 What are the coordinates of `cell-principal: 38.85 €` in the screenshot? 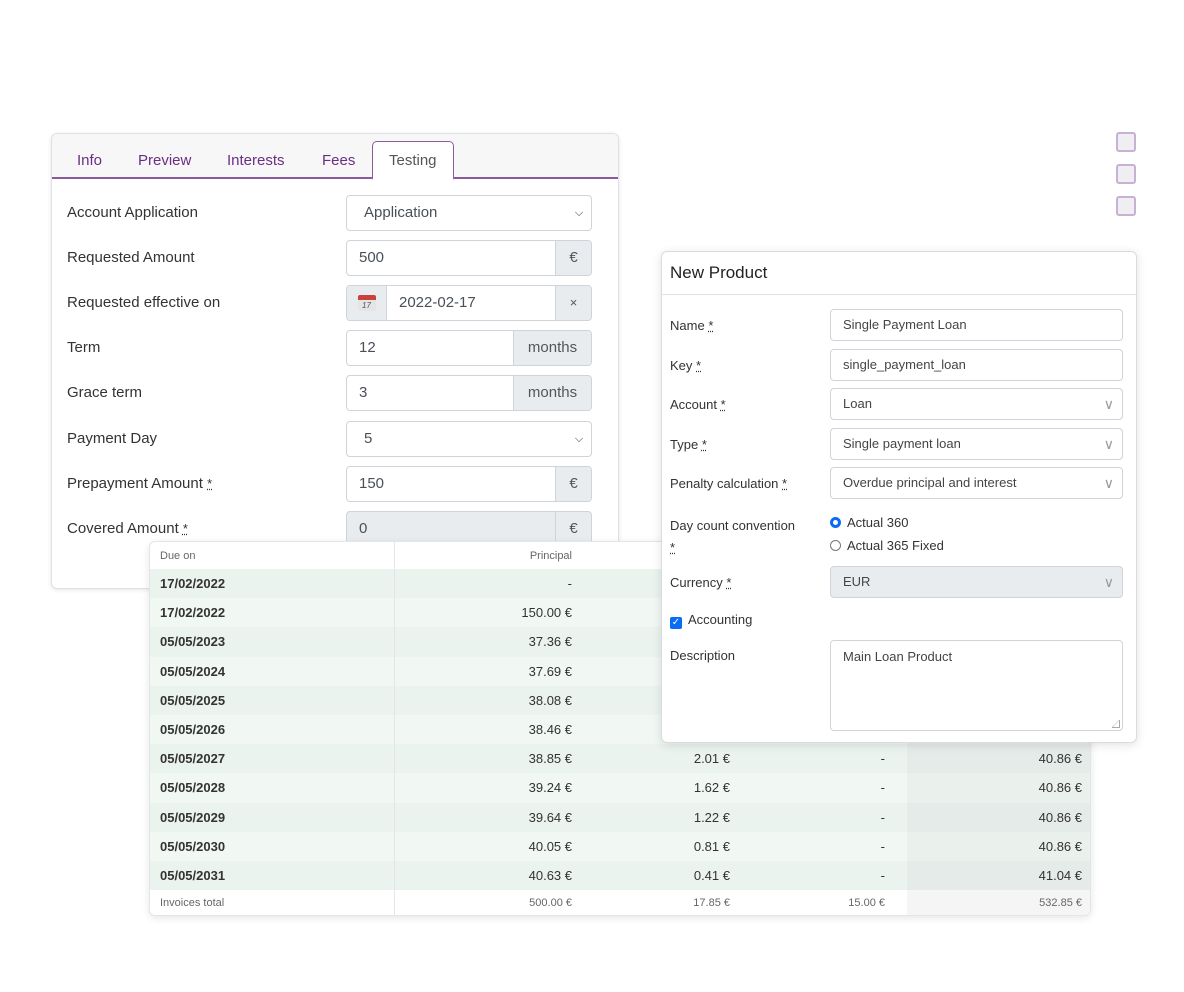 It's located at (493, 759).